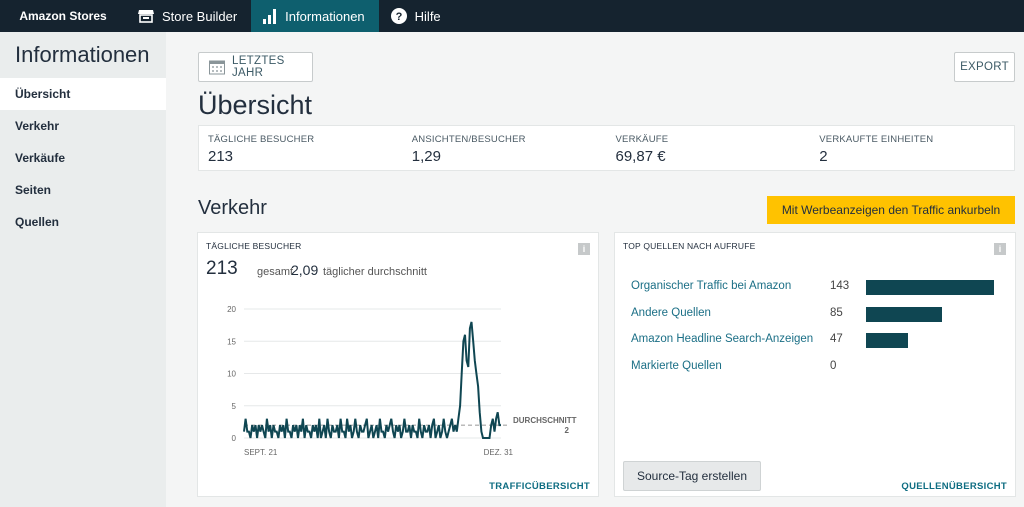  What do you see at coordinates (722, 339) in the screenshot?
I see `source-name-link: Amazon Headline Search-Anzeigen` at bounding box center [722, 339].